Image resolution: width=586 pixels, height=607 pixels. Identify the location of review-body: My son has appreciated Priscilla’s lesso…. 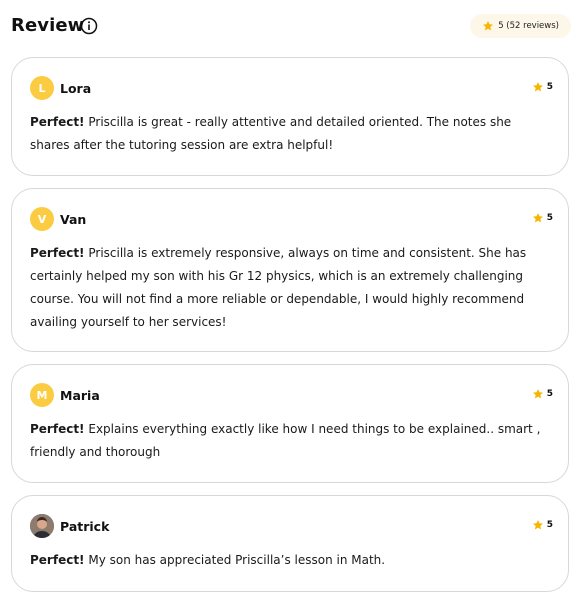
(237, 560).